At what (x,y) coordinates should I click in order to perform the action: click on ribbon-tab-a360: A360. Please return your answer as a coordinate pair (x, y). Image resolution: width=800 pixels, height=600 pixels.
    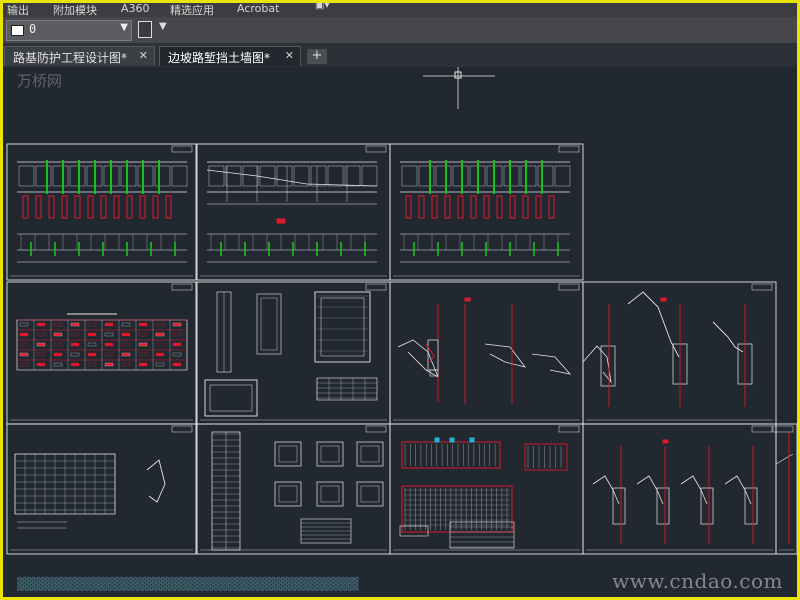
    Looking at the image, I should click on (135, 9).